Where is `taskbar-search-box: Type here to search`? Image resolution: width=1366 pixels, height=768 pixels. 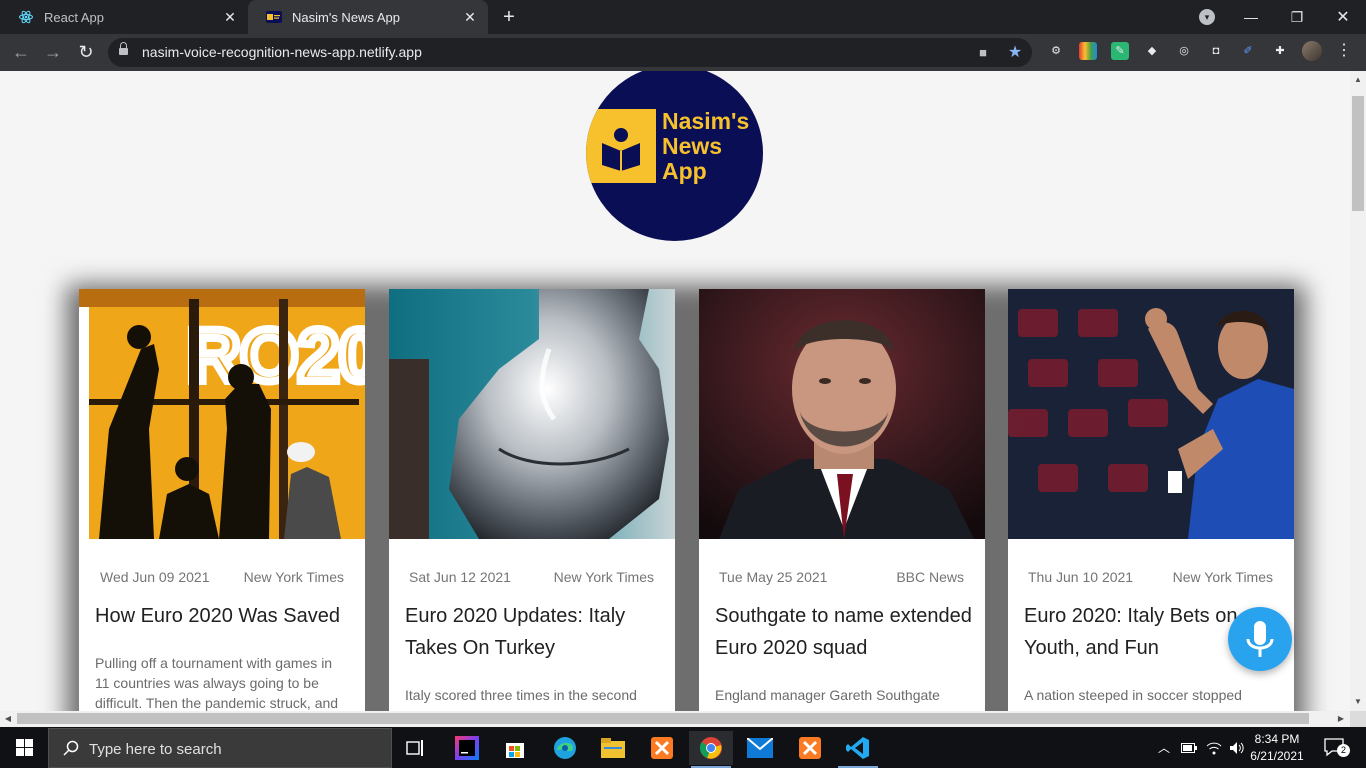 taskbar-search-box: Type here to search is located at coordinates (220, 748).